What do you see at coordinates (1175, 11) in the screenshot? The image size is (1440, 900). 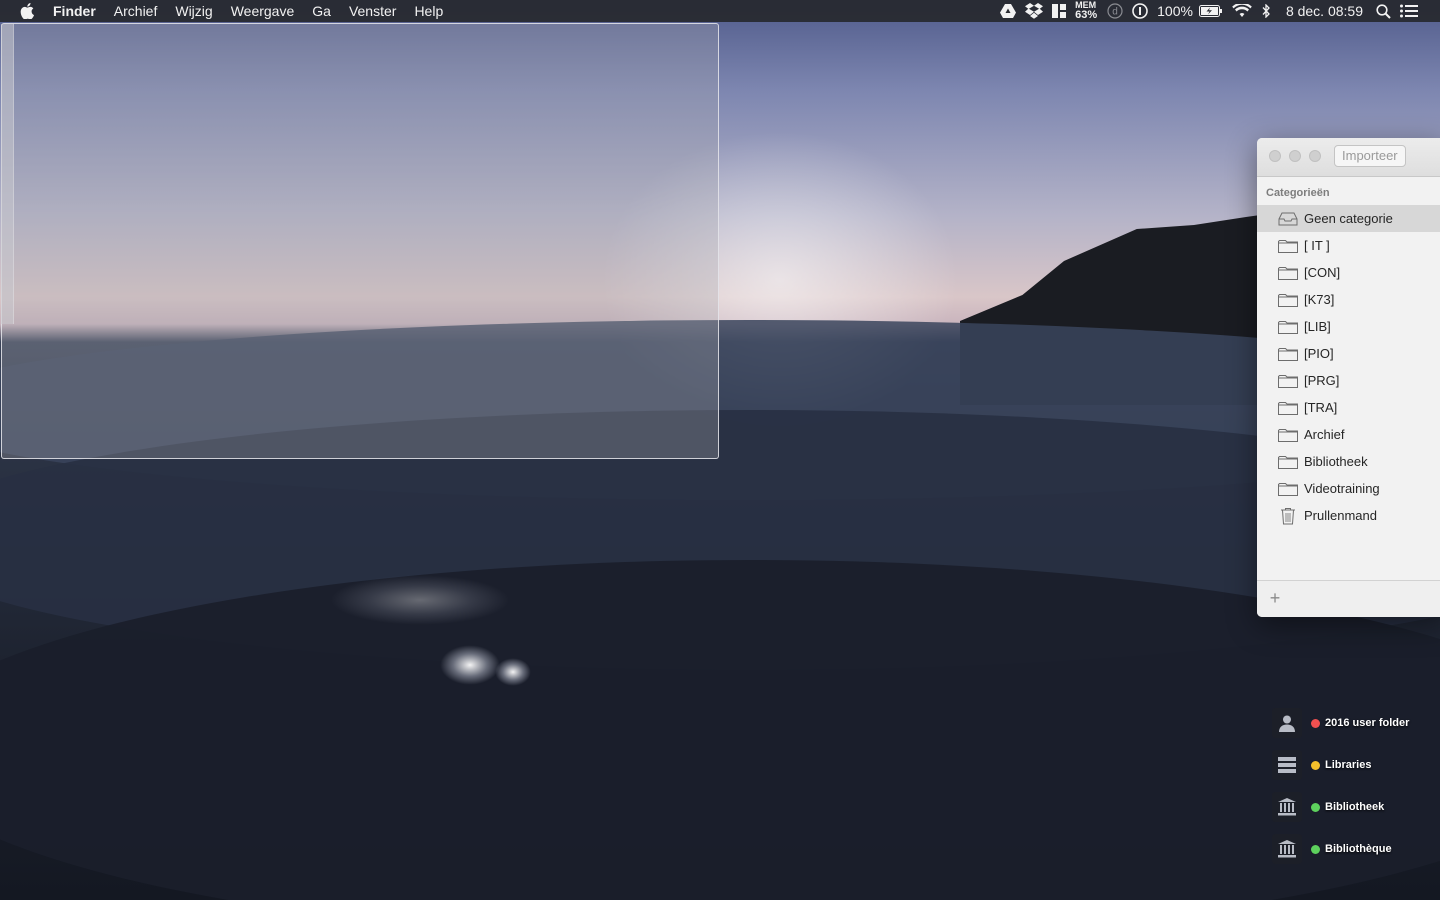 I see `battery-percentage: 100%` at bounding box center [1175, 11].